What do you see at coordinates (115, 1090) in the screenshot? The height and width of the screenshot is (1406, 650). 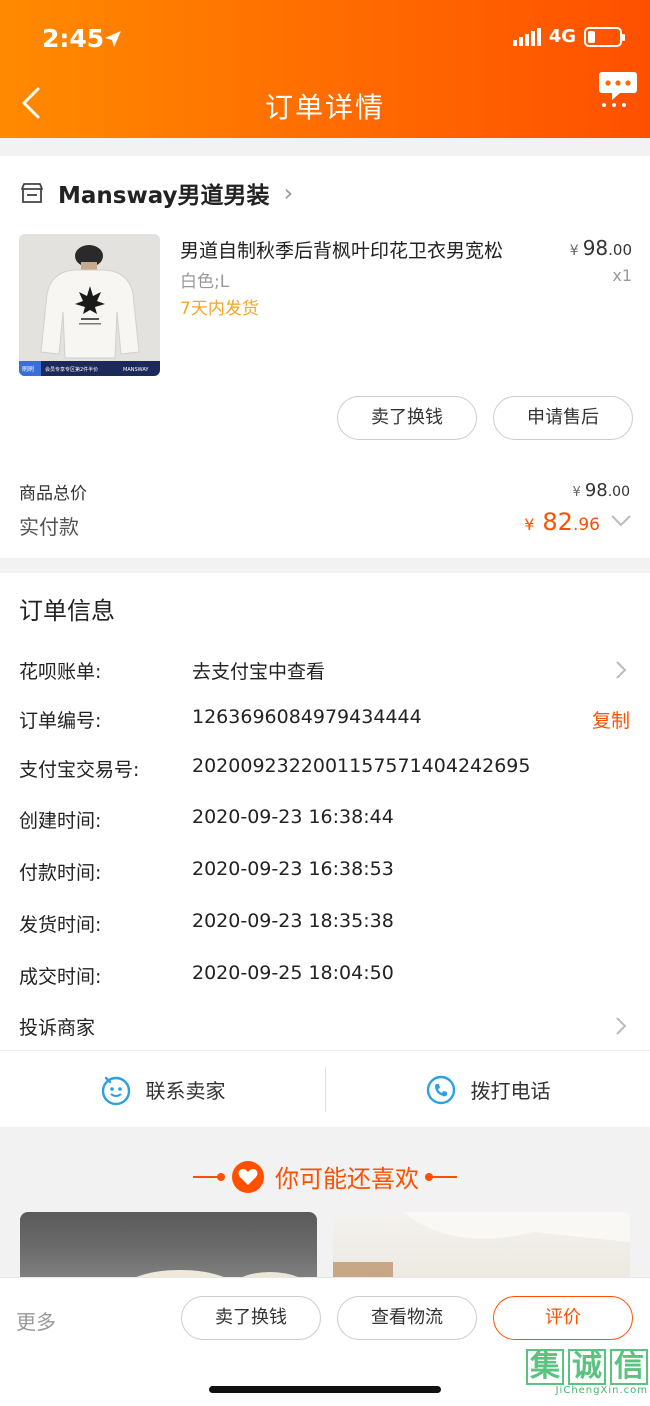 I see `smiley-chat-icon` at bounding box center [115, 1090].